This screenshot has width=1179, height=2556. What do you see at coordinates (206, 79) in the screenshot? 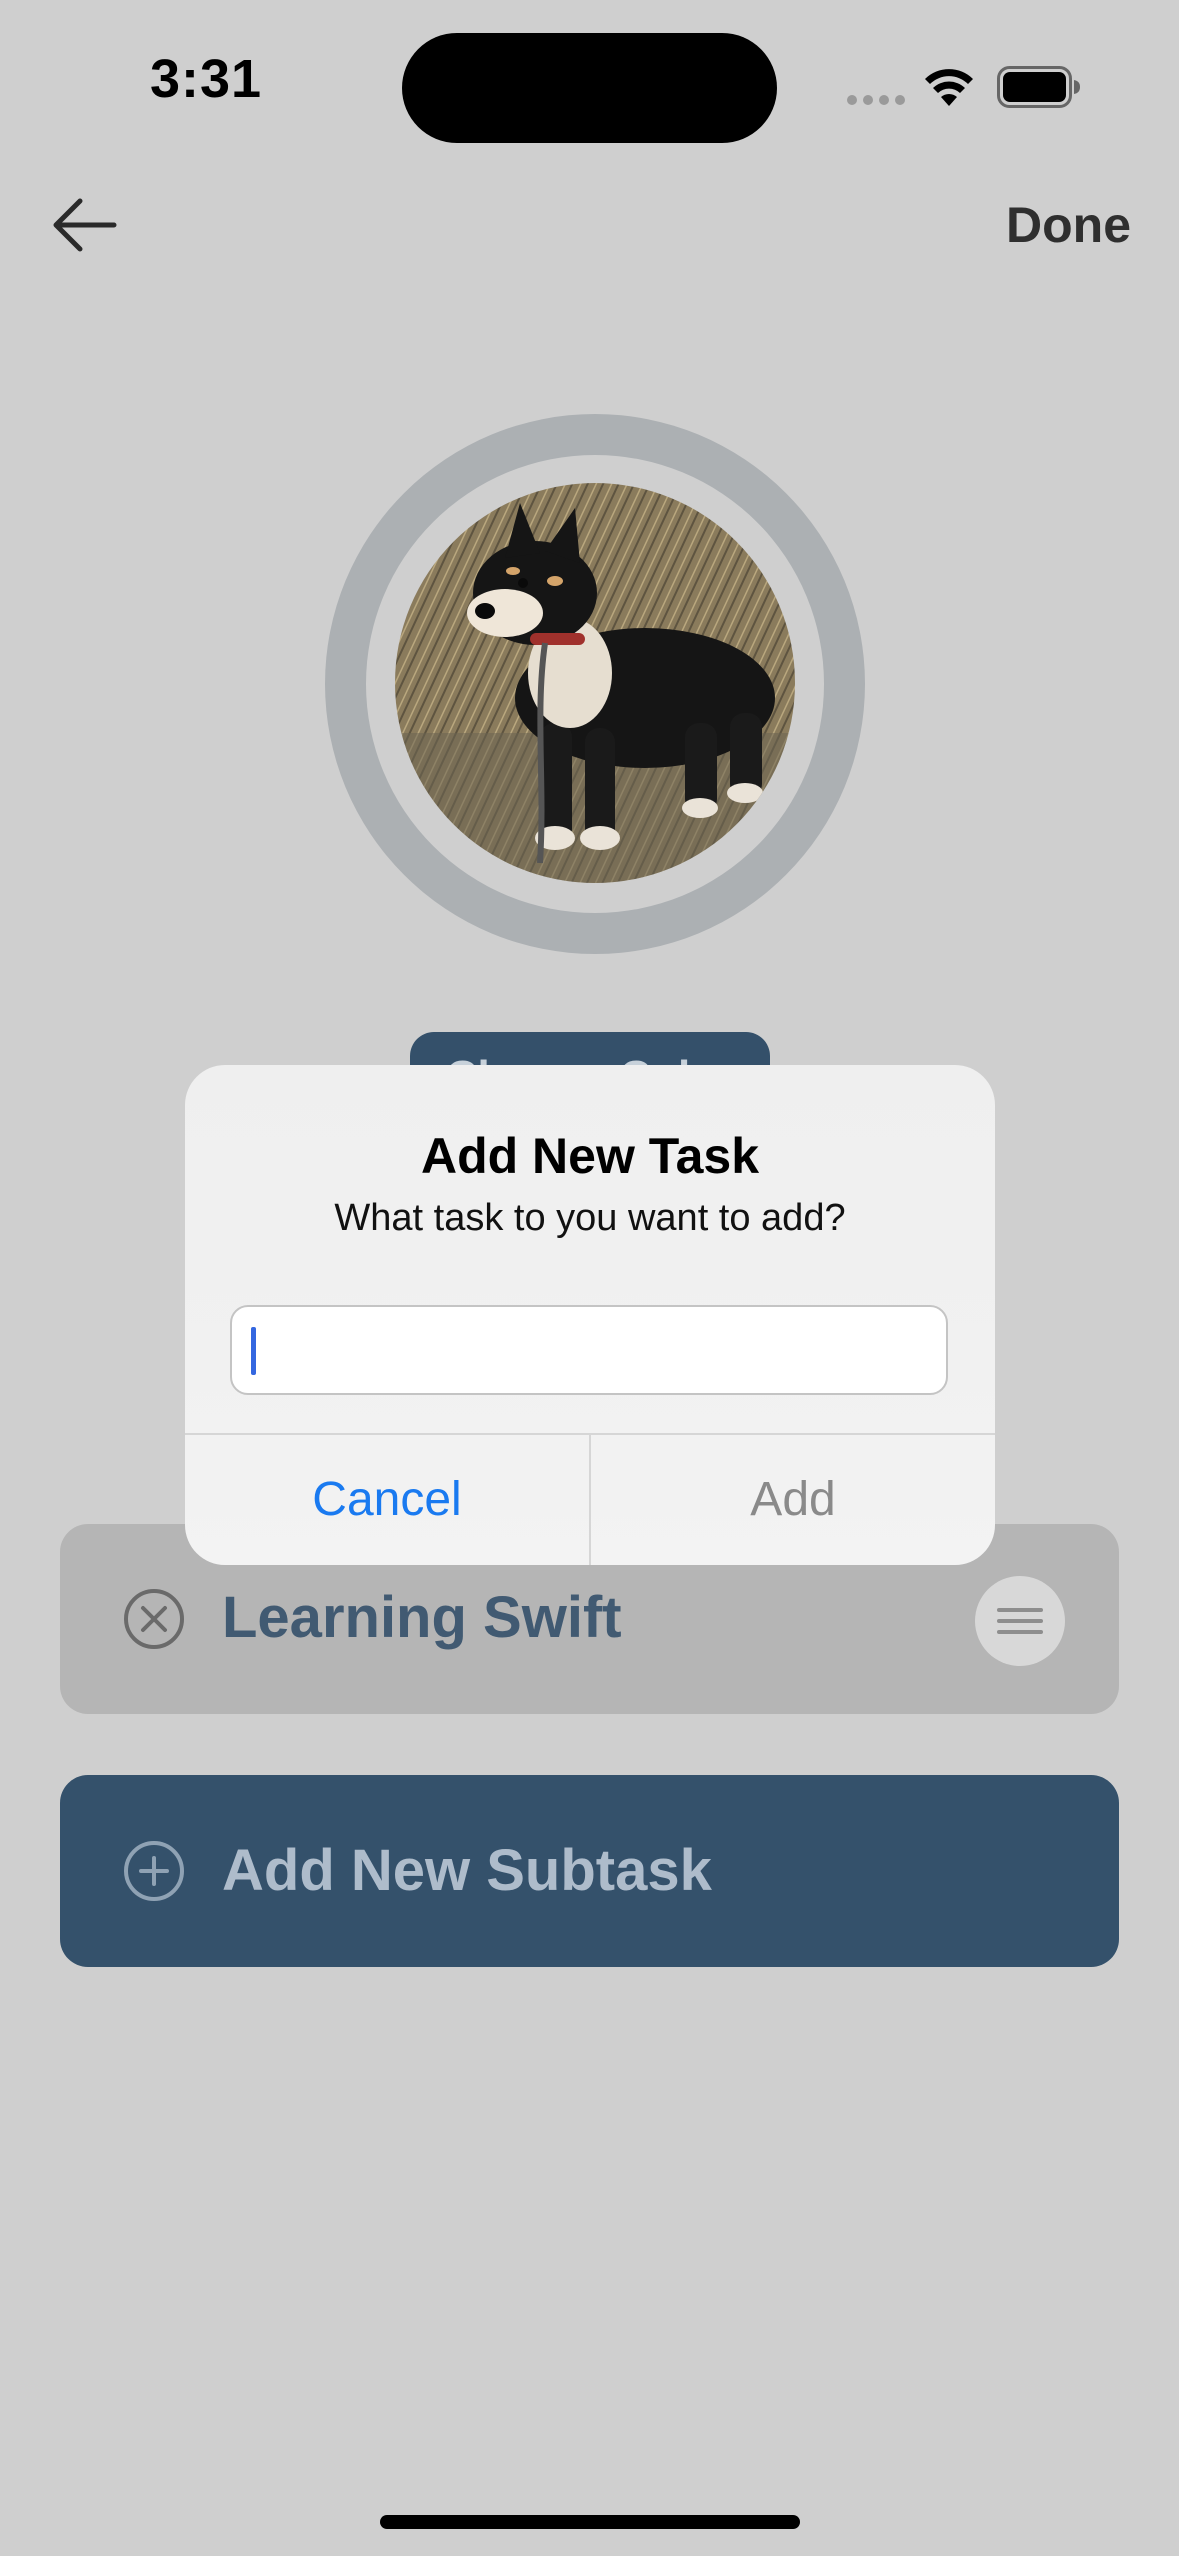
I see `status-time: 3:31` at bounding box center [206, 79].